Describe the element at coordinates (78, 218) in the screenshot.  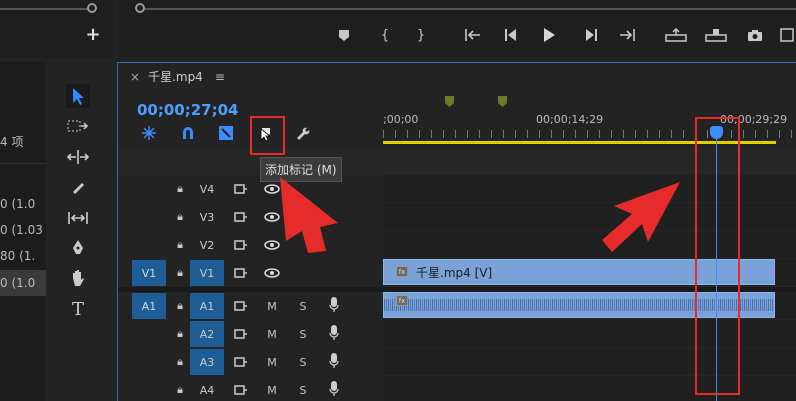
I see `slip-tool-icon` at that location.